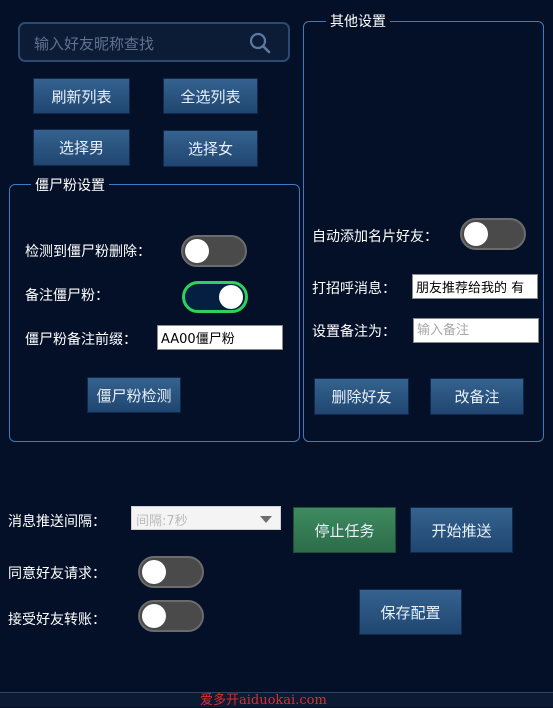  I want to click on select-male-button: 选择男, so click(81, 147).